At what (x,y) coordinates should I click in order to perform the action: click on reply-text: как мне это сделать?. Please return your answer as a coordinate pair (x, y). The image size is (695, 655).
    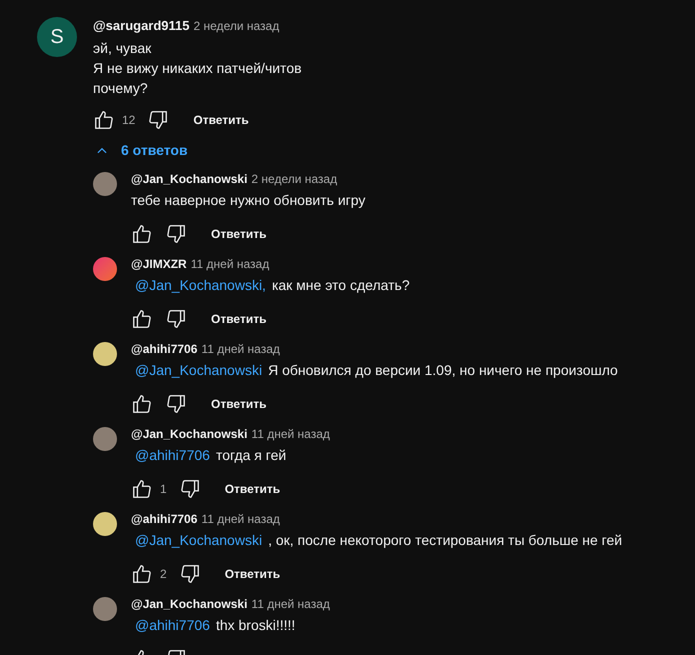
    Looking at the image, I should click on (341, 285).